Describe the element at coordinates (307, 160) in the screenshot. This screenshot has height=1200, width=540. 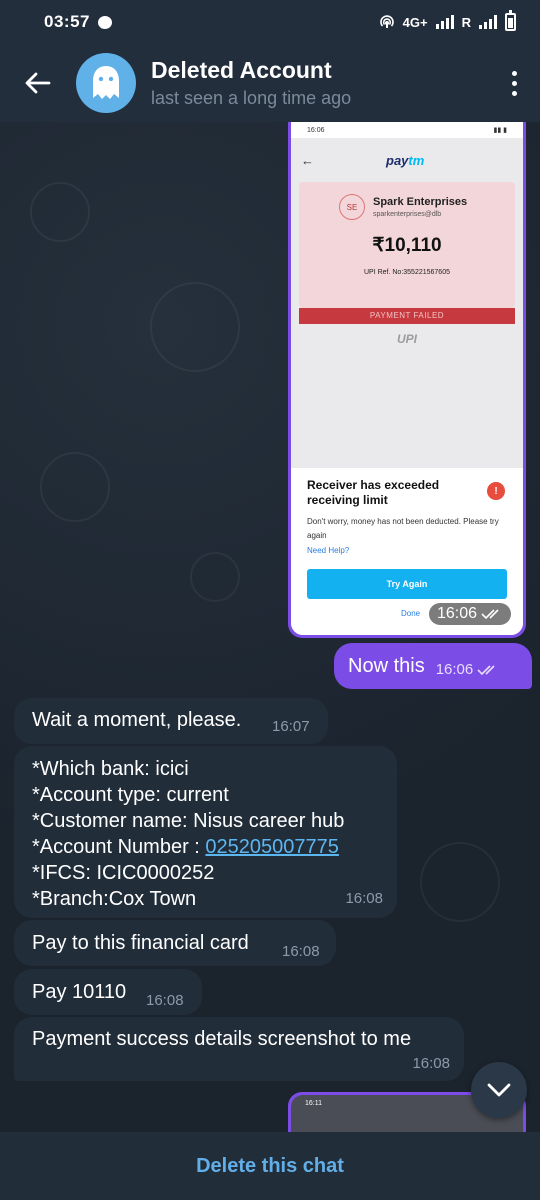
I see `back-arrow-icon: ←` at that location.